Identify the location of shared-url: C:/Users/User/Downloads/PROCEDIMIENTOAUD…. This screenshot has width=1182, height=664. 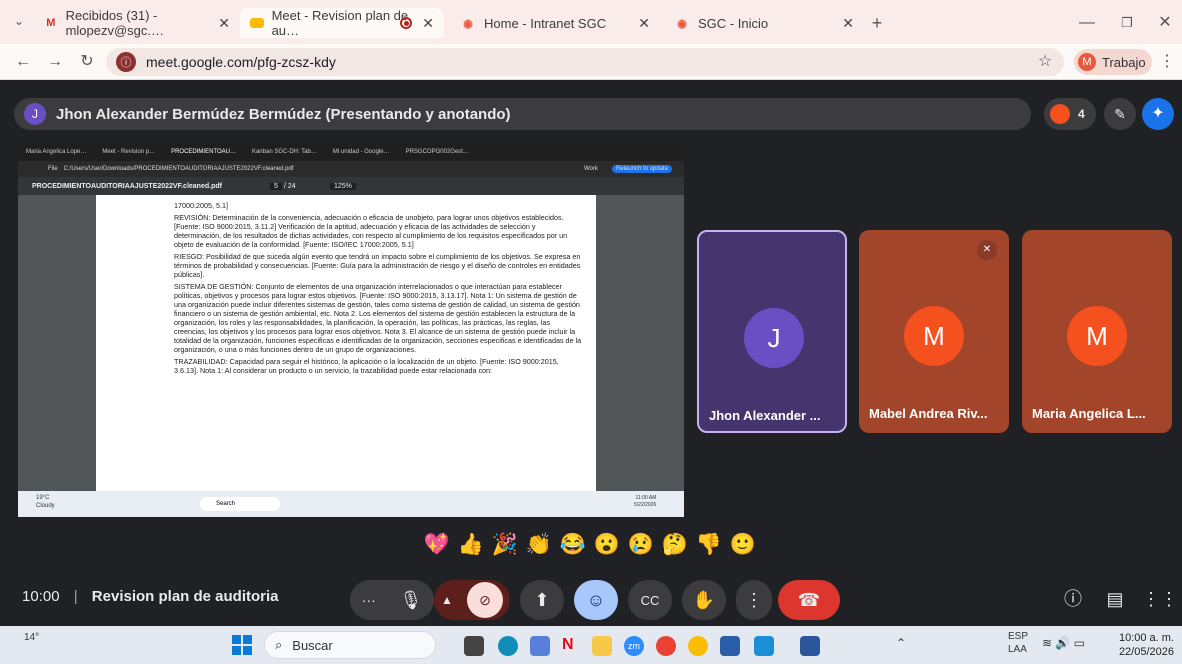
(178, 169).